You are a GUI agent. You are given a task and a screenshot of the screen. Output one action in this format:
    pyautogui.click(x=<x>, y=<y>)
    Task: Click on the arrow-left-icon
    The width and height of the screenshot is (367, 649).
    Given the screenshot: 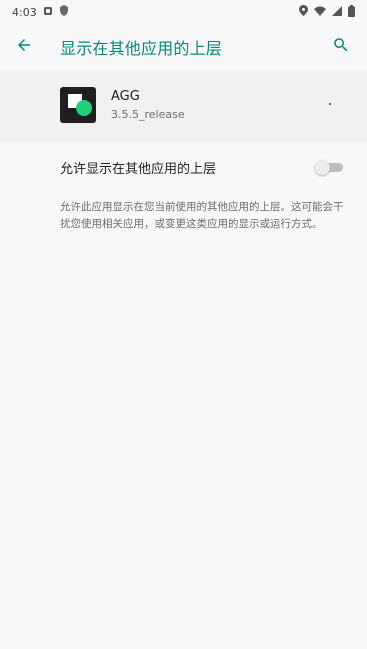 What is the action you would take?
    pyautogui.click(x=24, y=47)
    